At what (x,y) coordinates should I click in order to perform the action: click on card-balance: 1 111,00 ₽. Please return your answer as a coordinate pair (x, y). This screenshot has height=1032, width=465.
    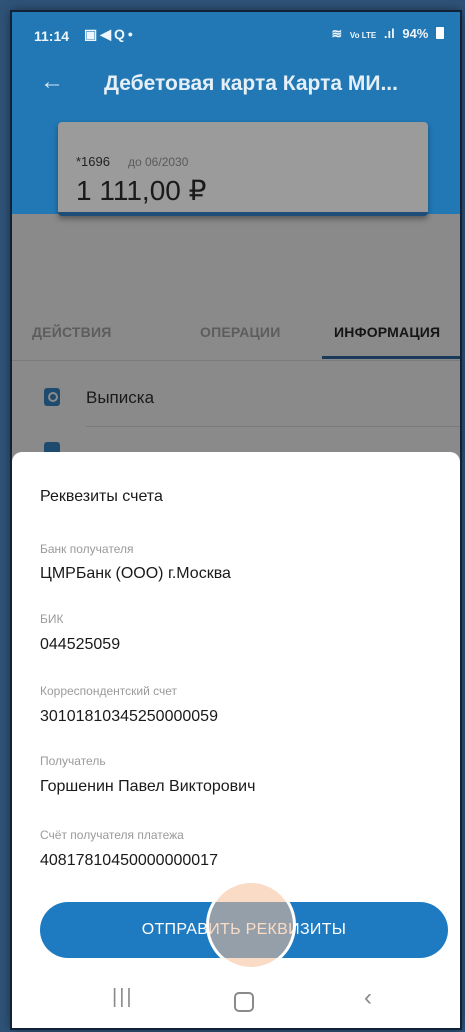
    Looking at the image, I should click on (141, 190).